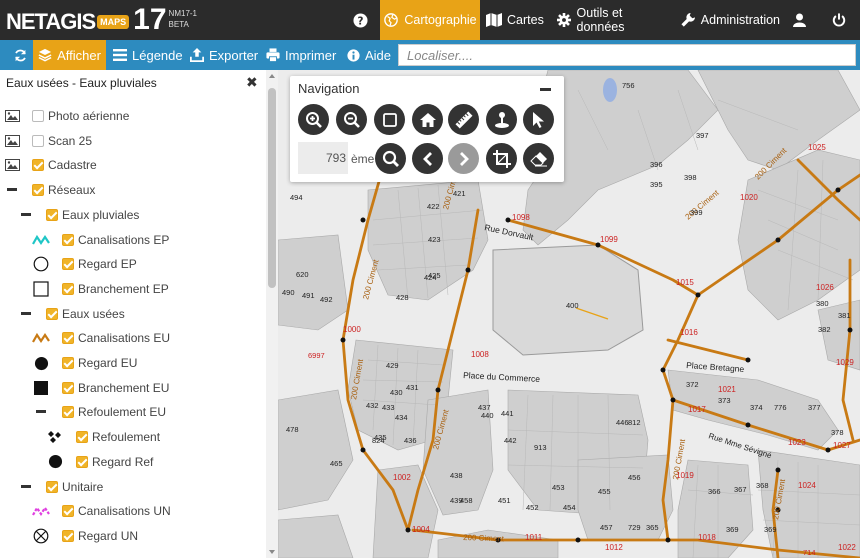 The width and height of the screenshot is (860, 558). I want to click on legende-button: Légende, so click(148, 55).